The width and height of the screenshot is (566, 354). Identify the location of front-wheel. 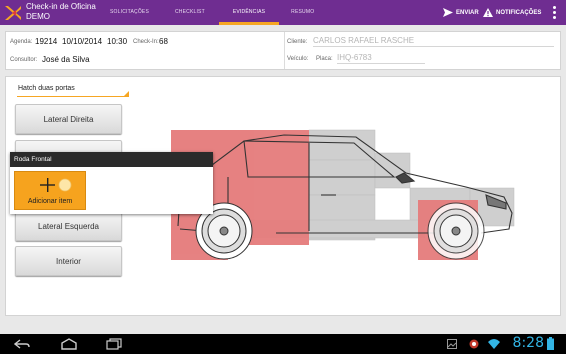
(456, 231).